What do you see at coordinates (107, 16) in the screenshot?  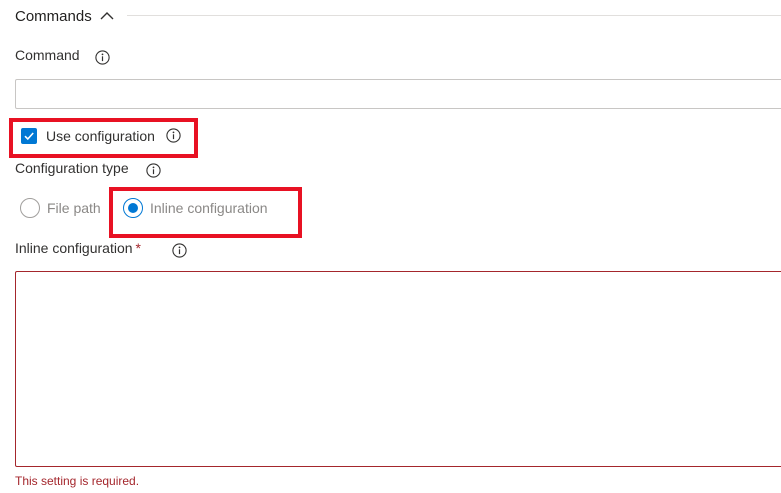 I see `chevron-up-icon` at bounding box center [107, 16].